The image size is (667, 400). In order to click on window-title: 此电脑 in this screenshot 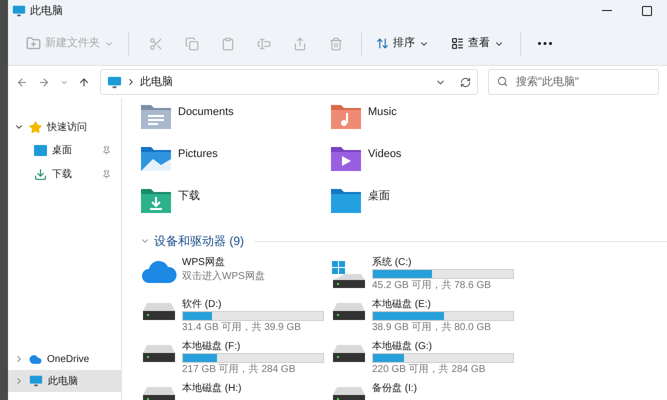, I will do `click(46, 11)`.